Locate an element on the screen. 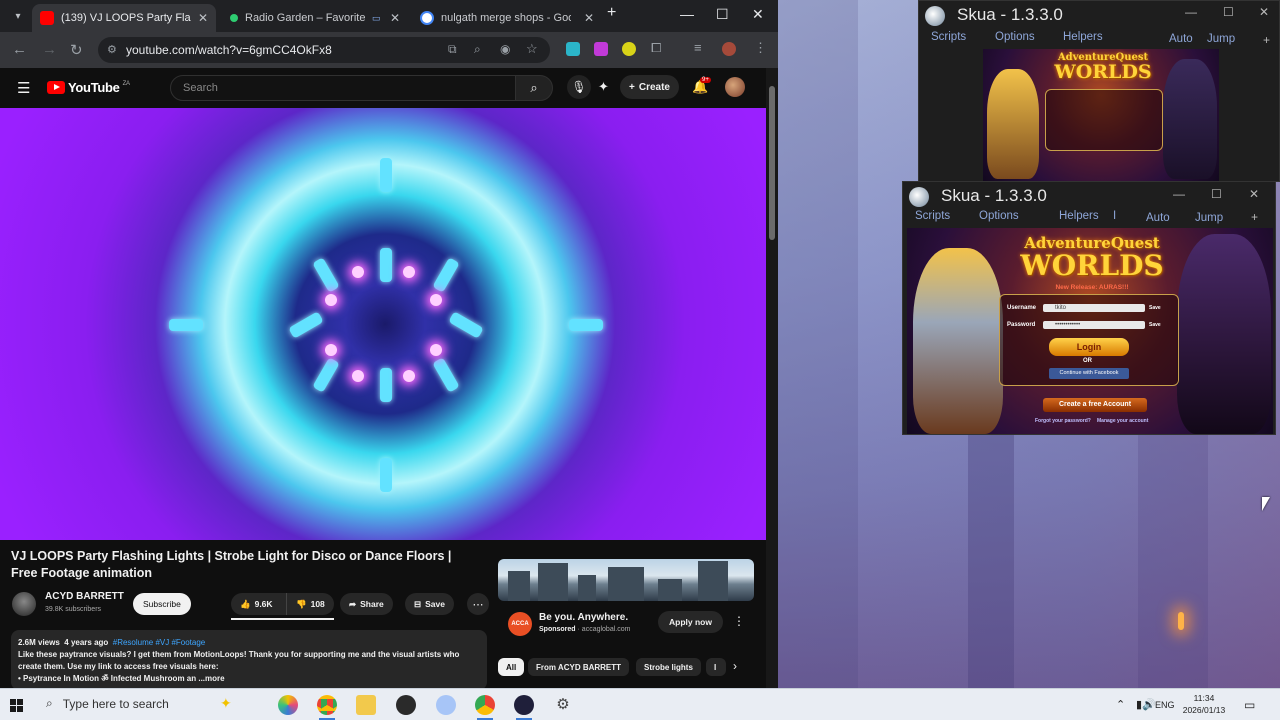  bookmark-star-icon: ☆ is located at coordinates (532, 49).